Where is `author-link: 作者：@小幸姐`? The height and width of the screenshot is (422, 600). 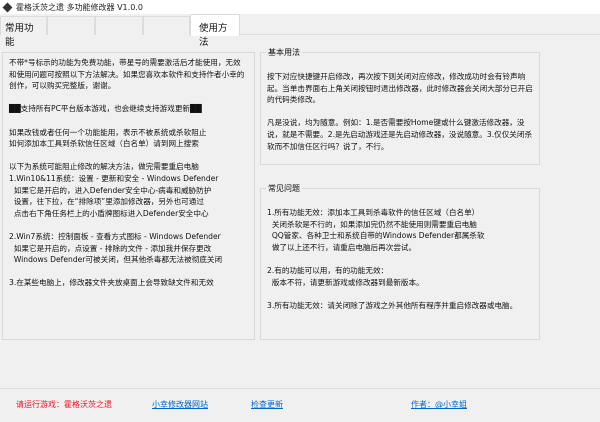
author-link: 作者：@小幸姐 is located at coordinates (439, 404).